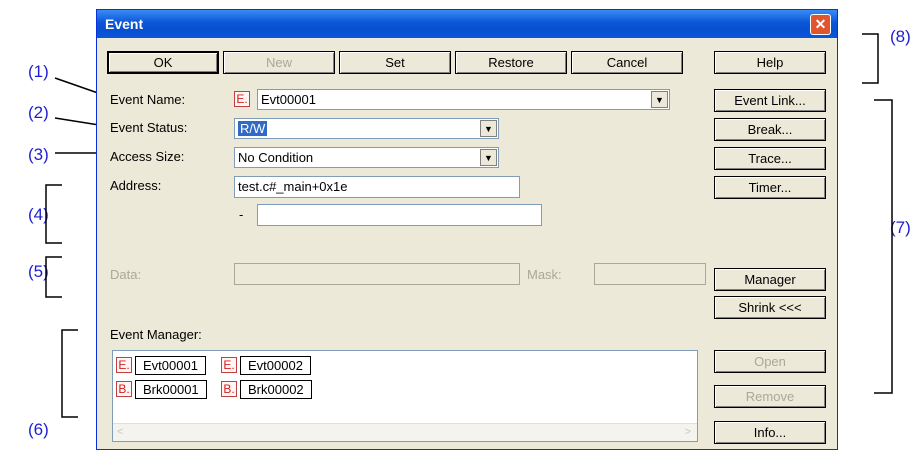  What do you see at coordinates (148, 99) in the screenshot?
I see `event-name-label: Event Name:` at bounding box center [148, 99].